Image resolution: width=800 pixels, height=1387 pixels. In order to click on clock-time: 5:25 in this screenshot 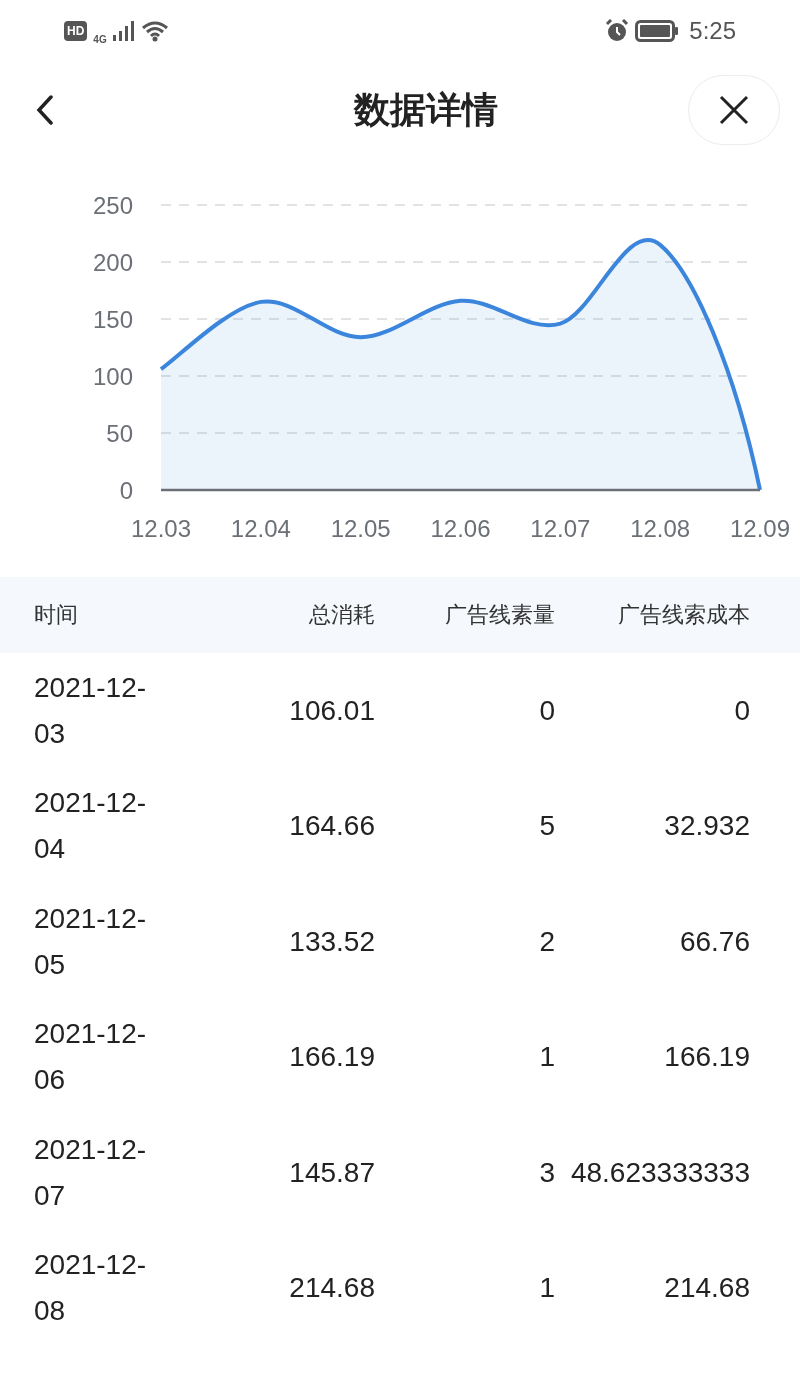, I will do `click(712, 31)`.